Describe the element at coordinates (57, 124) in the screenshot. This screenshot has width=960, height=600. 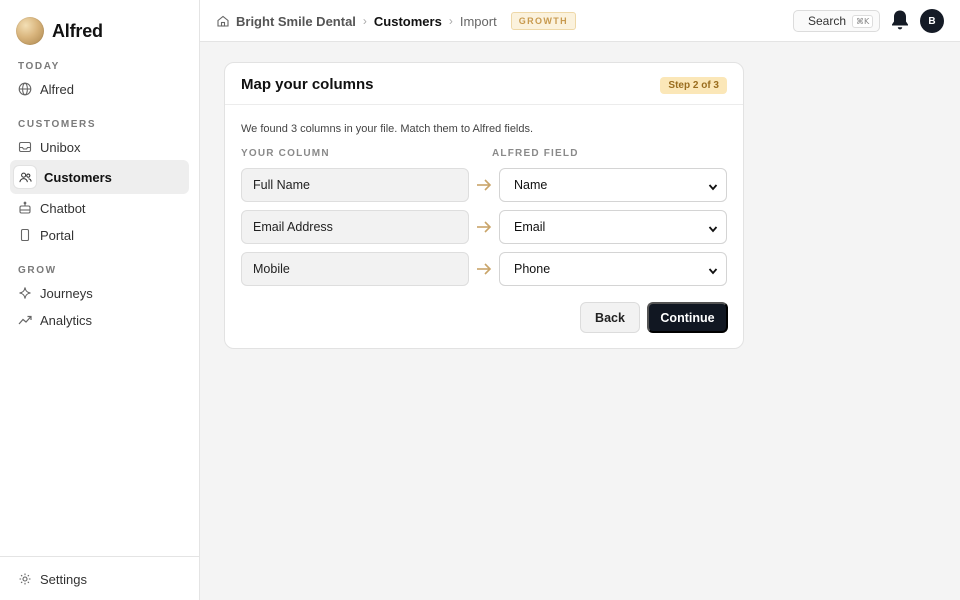
I see `section-label-customers: CUSTOMERS` at that location.